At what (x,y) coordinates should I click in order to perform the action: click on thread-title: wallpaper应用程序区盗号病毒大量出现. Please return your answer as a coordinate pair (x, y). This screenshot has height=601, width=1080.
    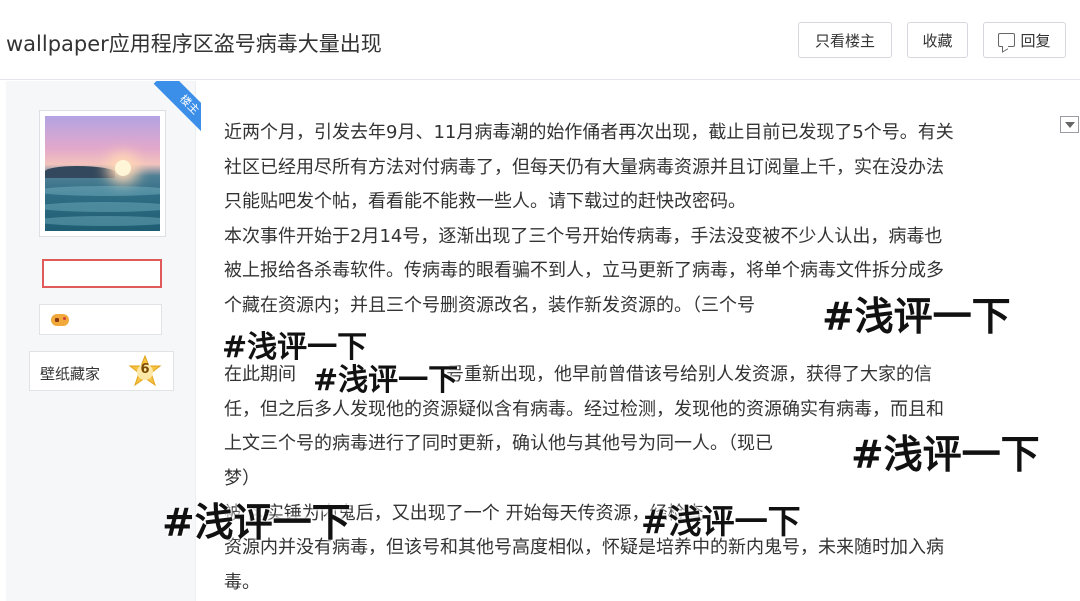
    Looking at the image, I should click on (194, 44).